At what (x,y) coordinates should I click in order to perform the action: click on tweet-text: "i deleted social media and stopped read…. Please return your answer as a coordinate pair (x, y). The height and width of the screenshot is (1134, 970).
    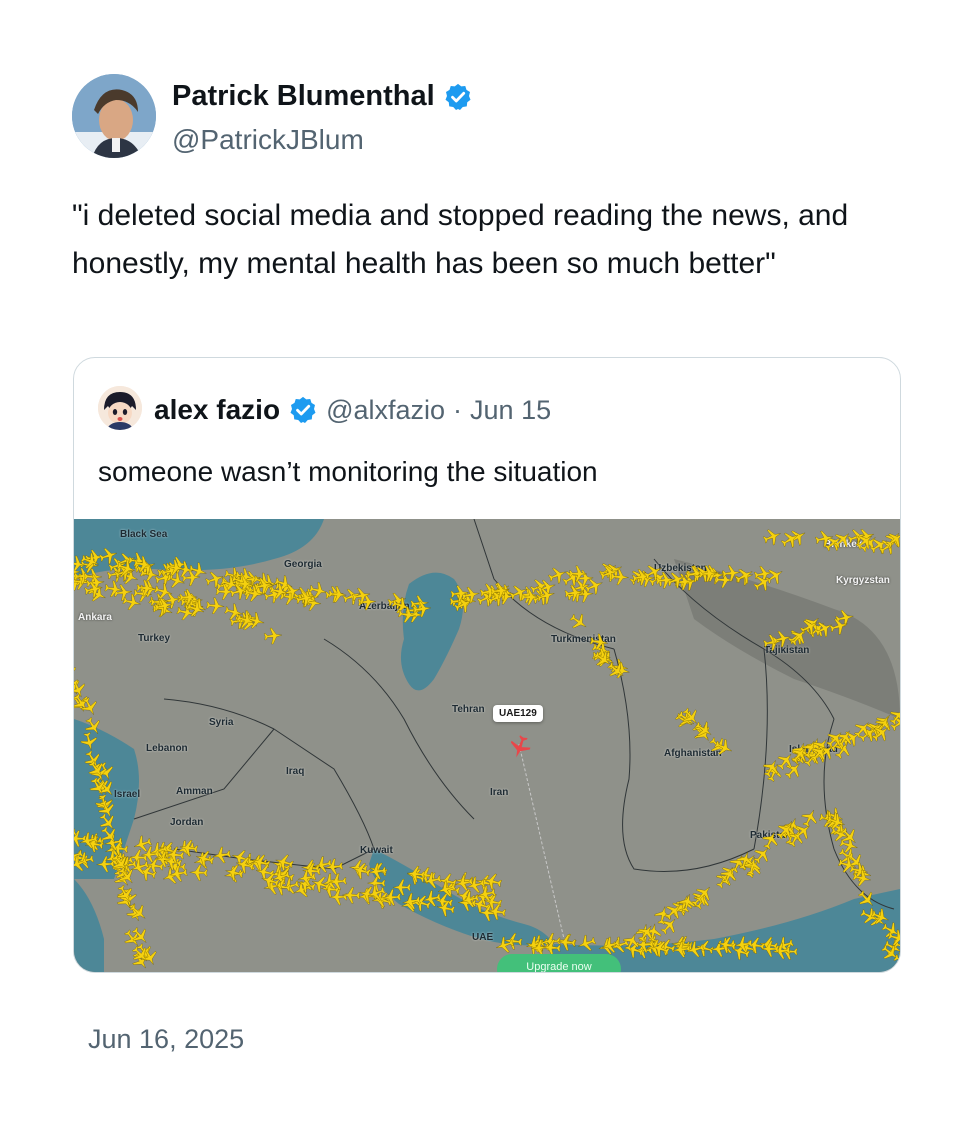
    Looking at the image, I should click on (460, 239).